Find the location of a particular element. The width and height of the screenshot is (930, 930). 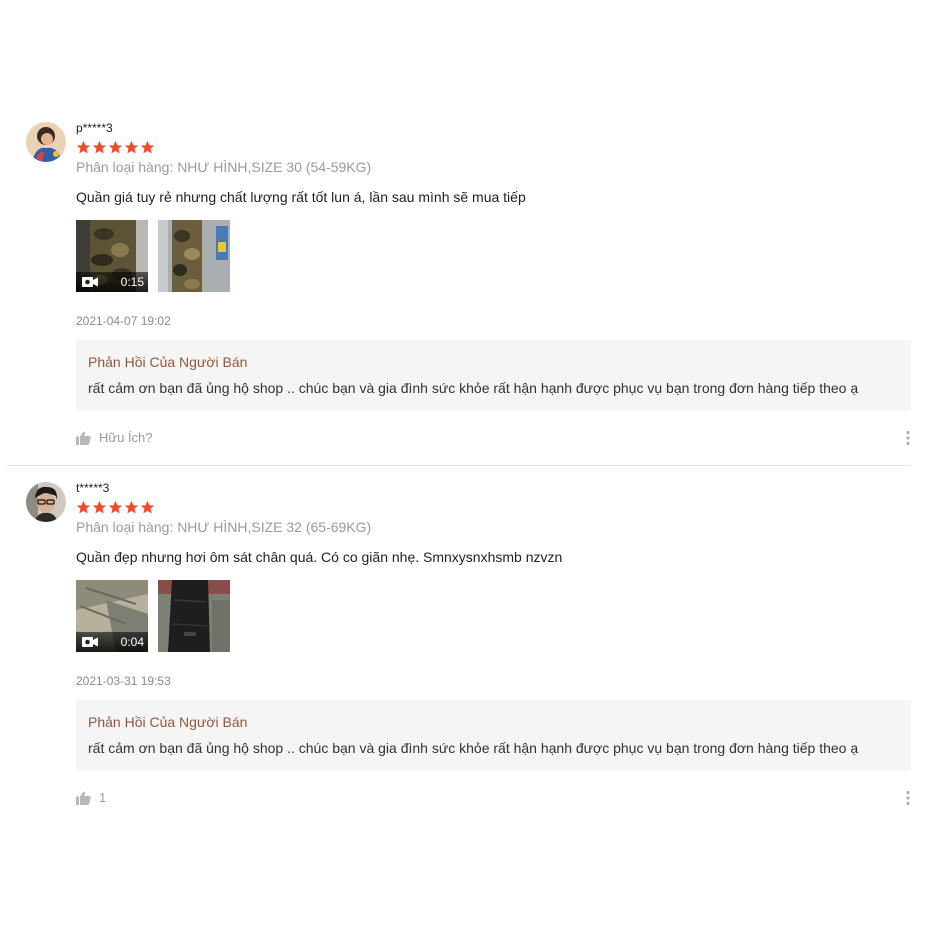

like-button: 1 is located at coordinates (91, 797).